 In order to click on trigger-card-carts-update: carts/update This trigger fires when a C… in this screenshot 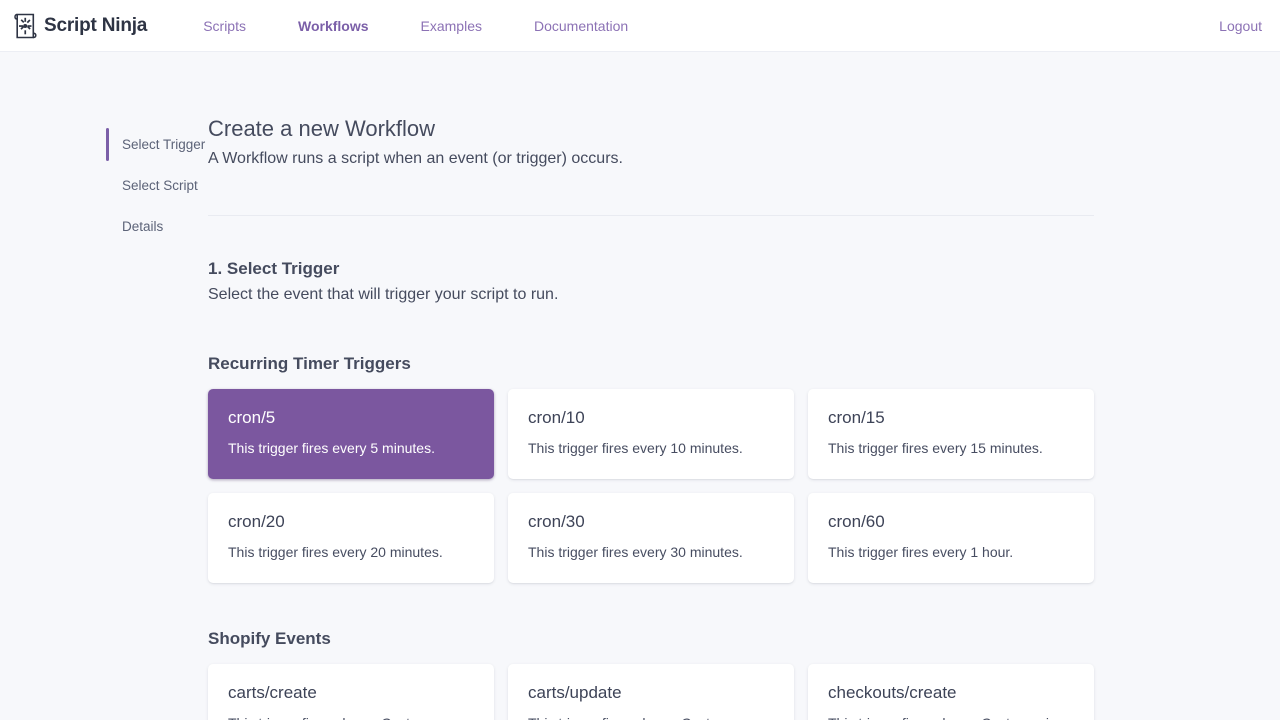, I will do `click(651, 692)`.